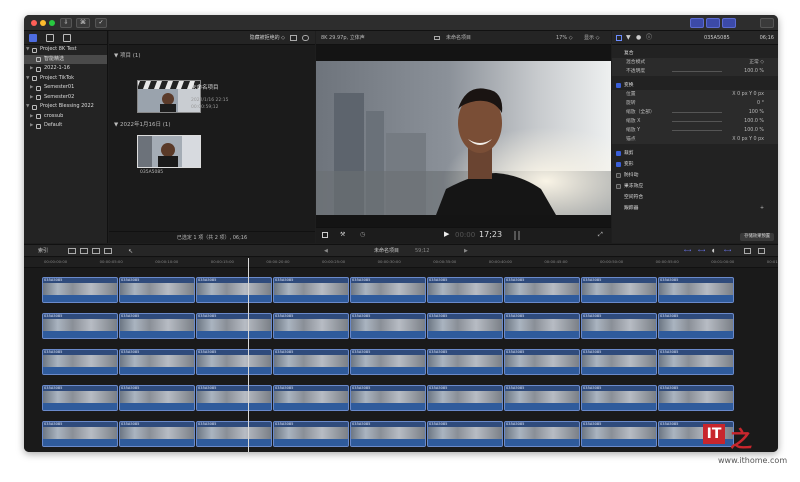 This screenshot has width=800, height=482. Describe the element at coordinates (96, 251) in the screenshot. I see `connect-clip-icon` at that location.